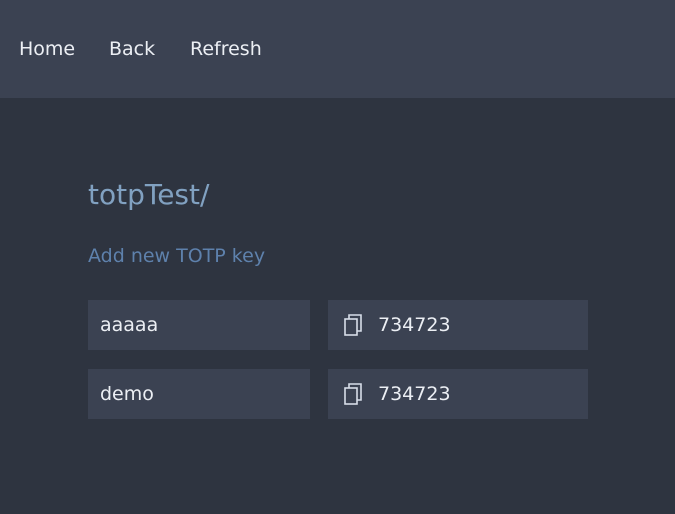 Image resolution: width=675 pixels, height=514 pixels. Describe the element at coordinates (149, 194) in the screenshot. I see `page-title: totpTest/` at that location.